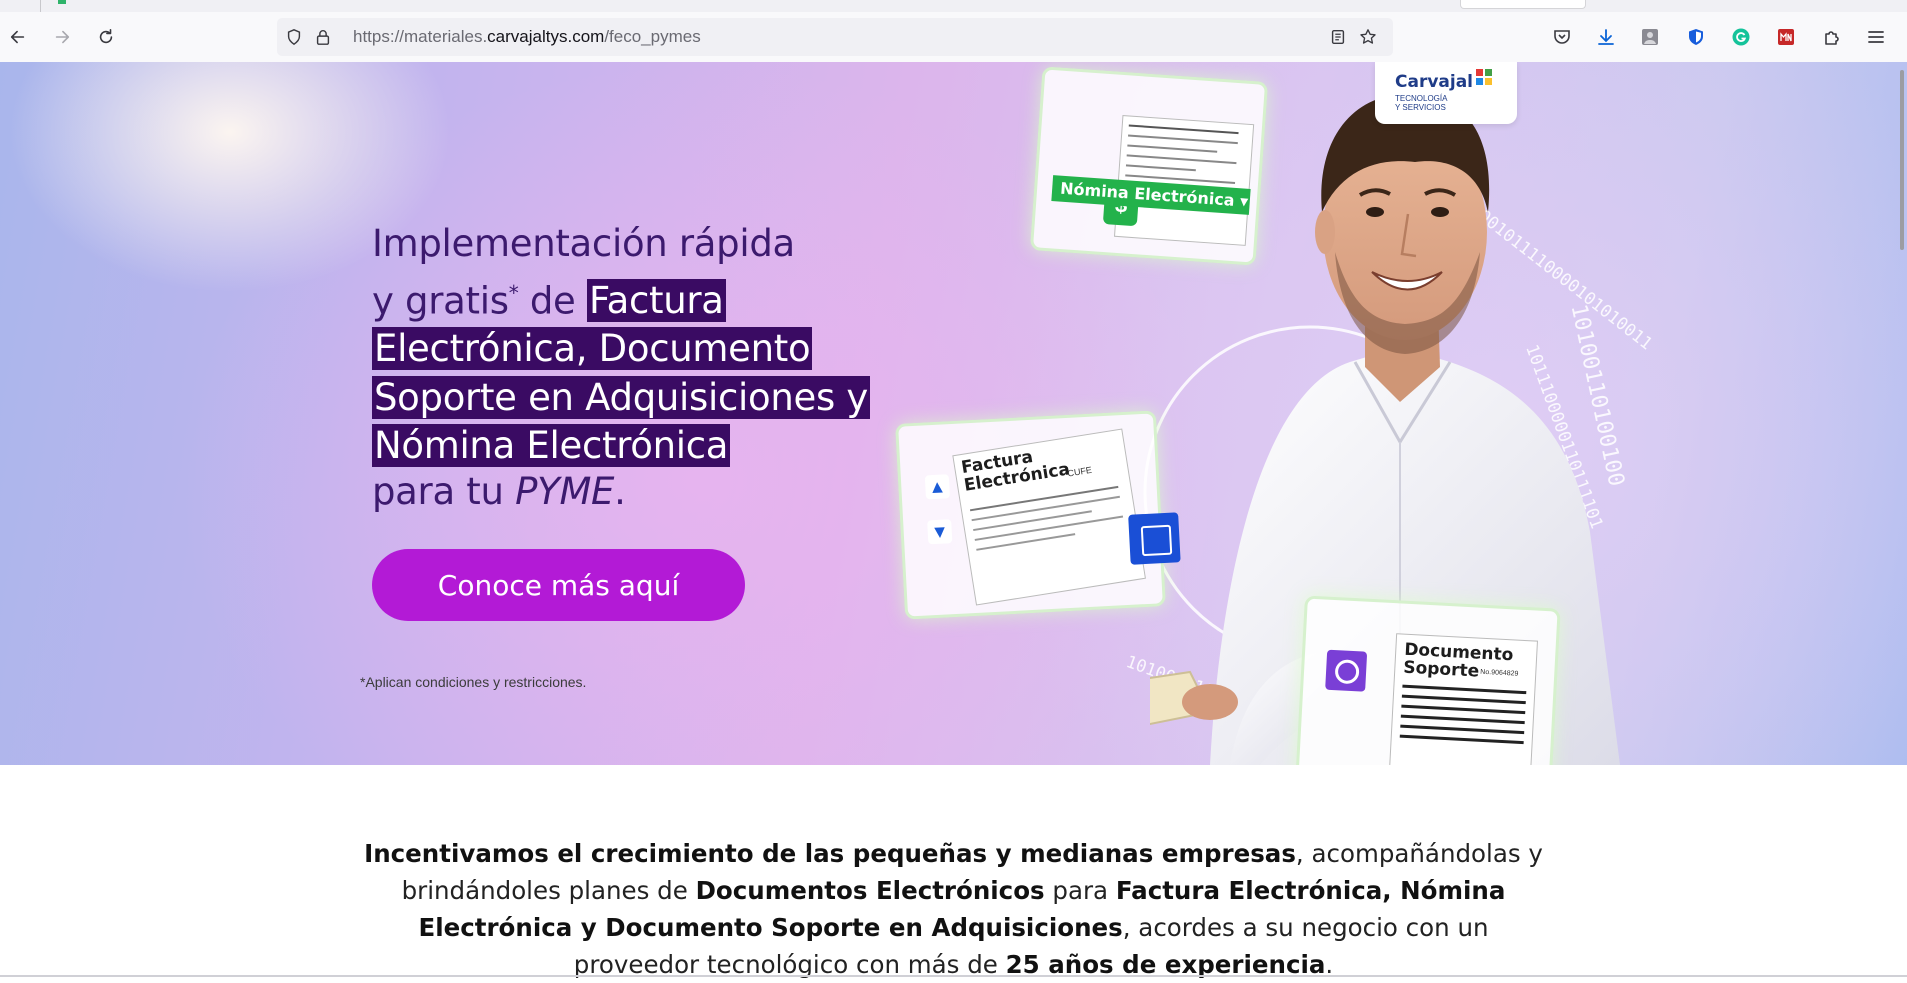  Describe the element at coordinates (546, 36) in the screenshot. I see `url-domain: carvajaltys.com` at that location.